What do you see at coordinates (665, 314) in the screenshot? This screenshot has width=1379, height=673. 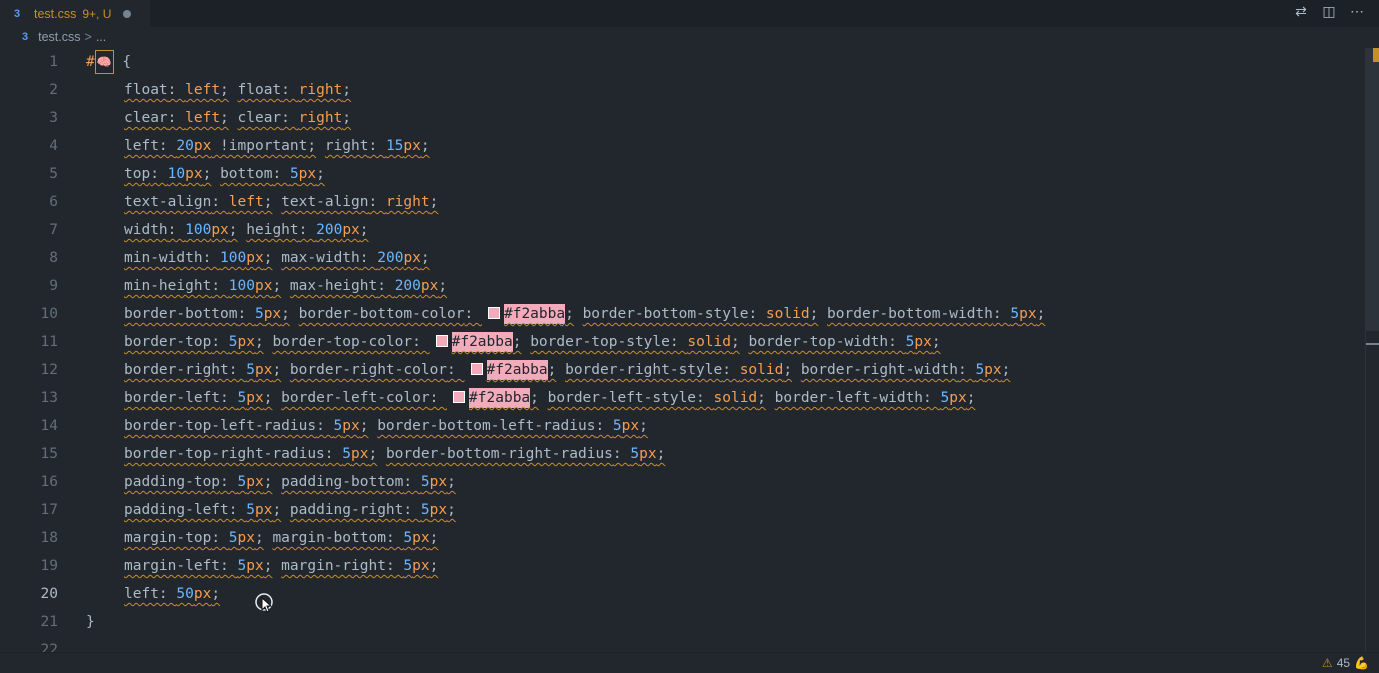 I see `css-property: border-bottom-style` at bounding box center [665, 314].